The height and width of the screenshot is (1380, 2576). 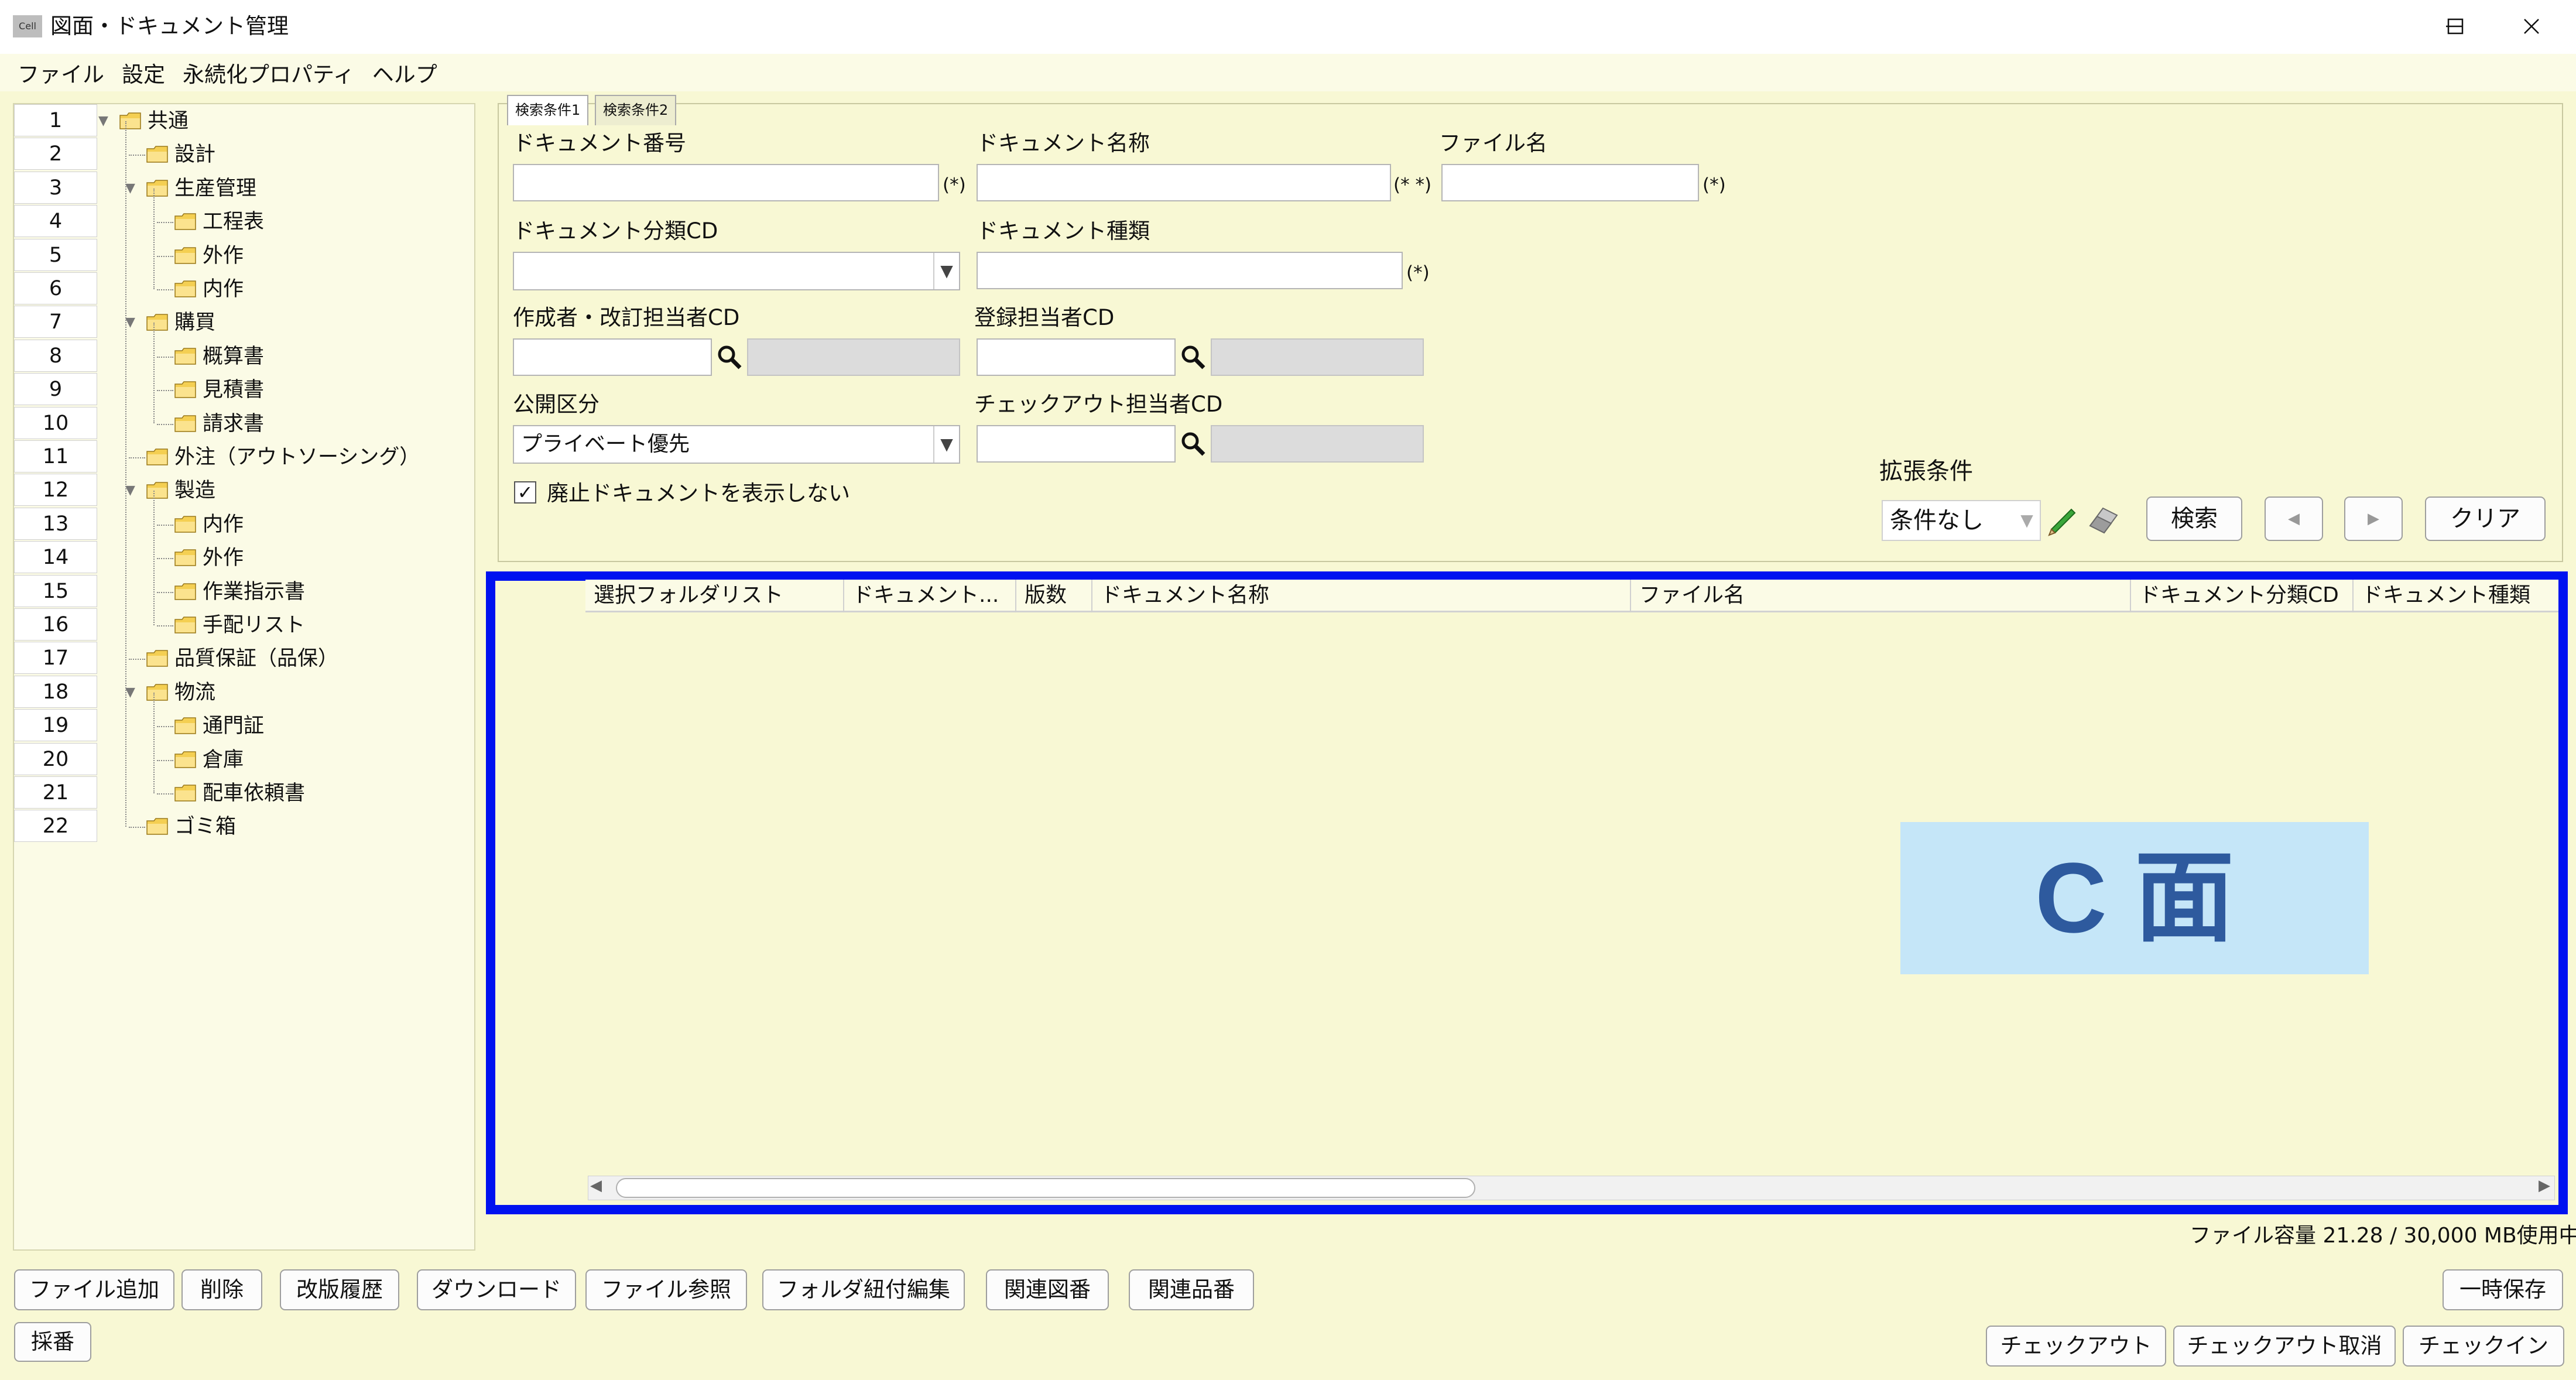 I want to click on doc-class-select: ▼, so click(x=736, y=271).